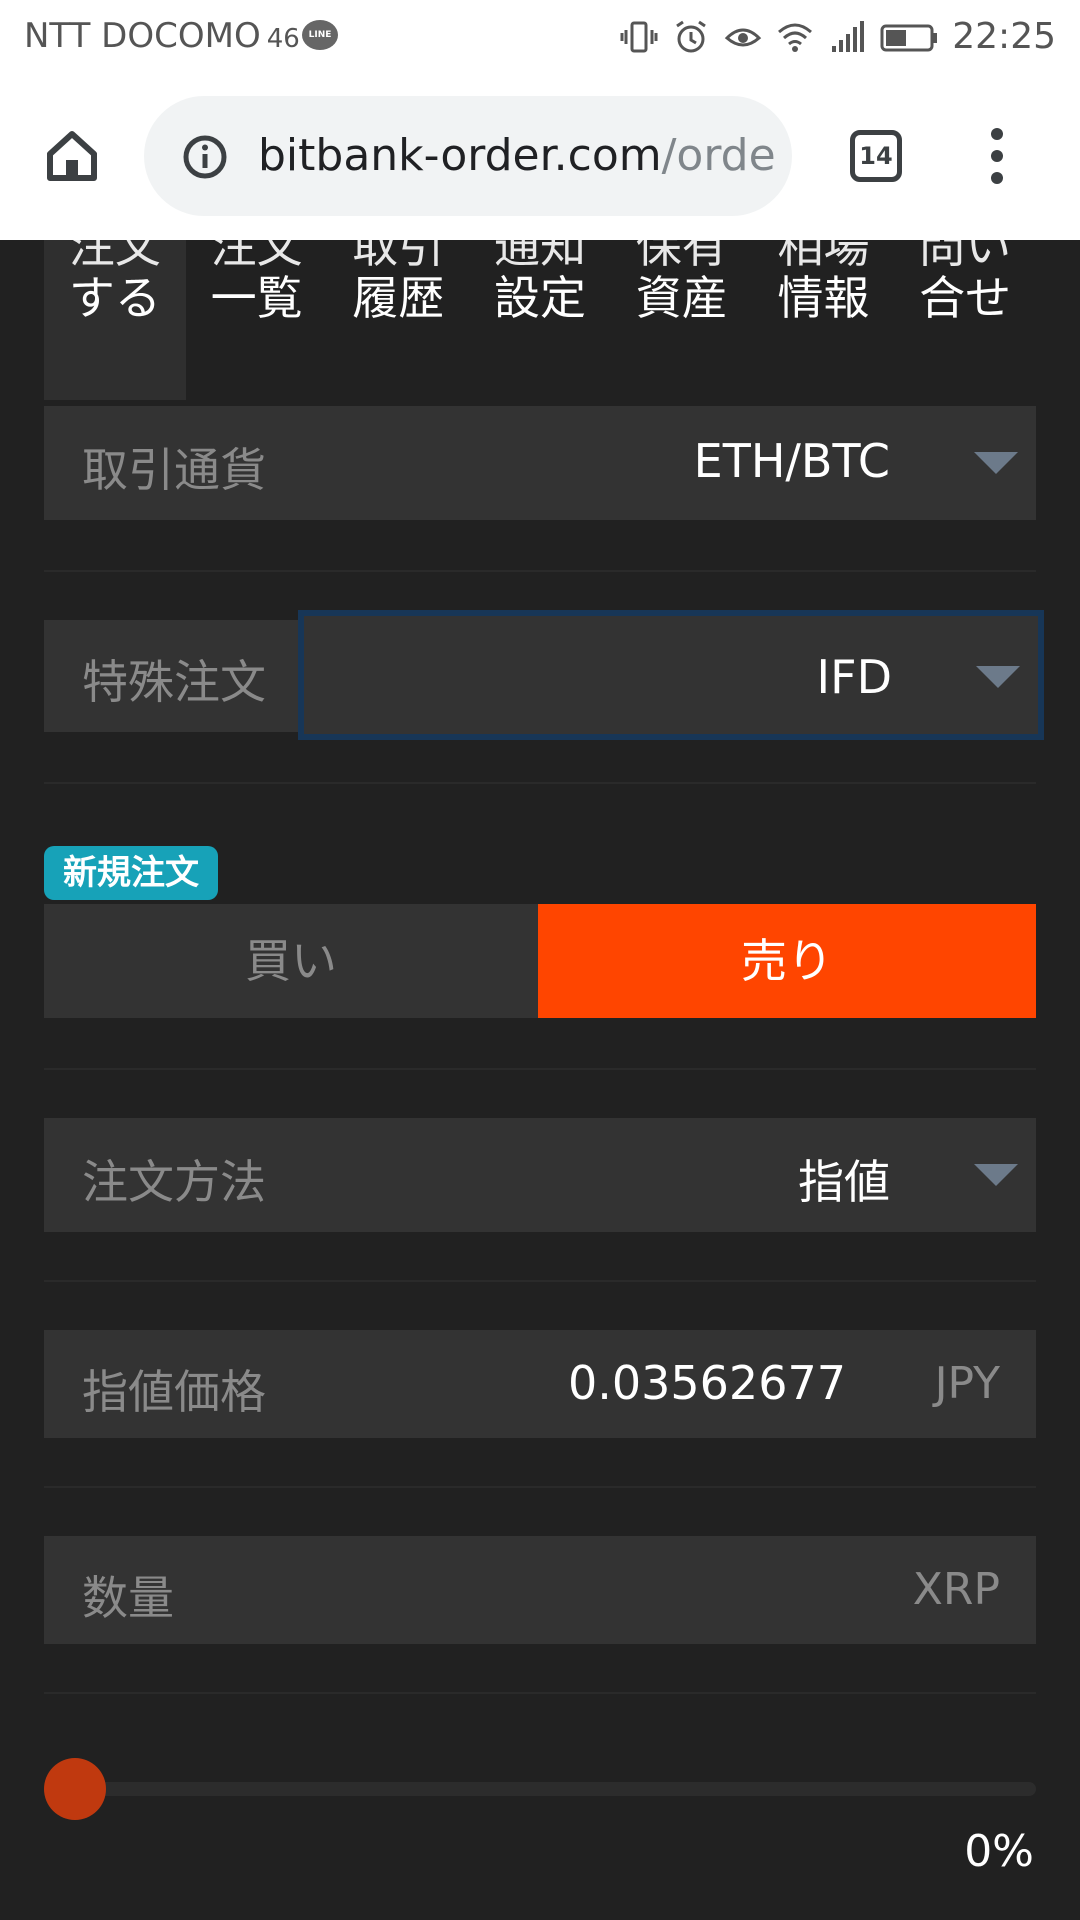 This screenshot has width=1080, height=1920. I want to click on amount-field: 数量 XRP, so click(540, 1590).